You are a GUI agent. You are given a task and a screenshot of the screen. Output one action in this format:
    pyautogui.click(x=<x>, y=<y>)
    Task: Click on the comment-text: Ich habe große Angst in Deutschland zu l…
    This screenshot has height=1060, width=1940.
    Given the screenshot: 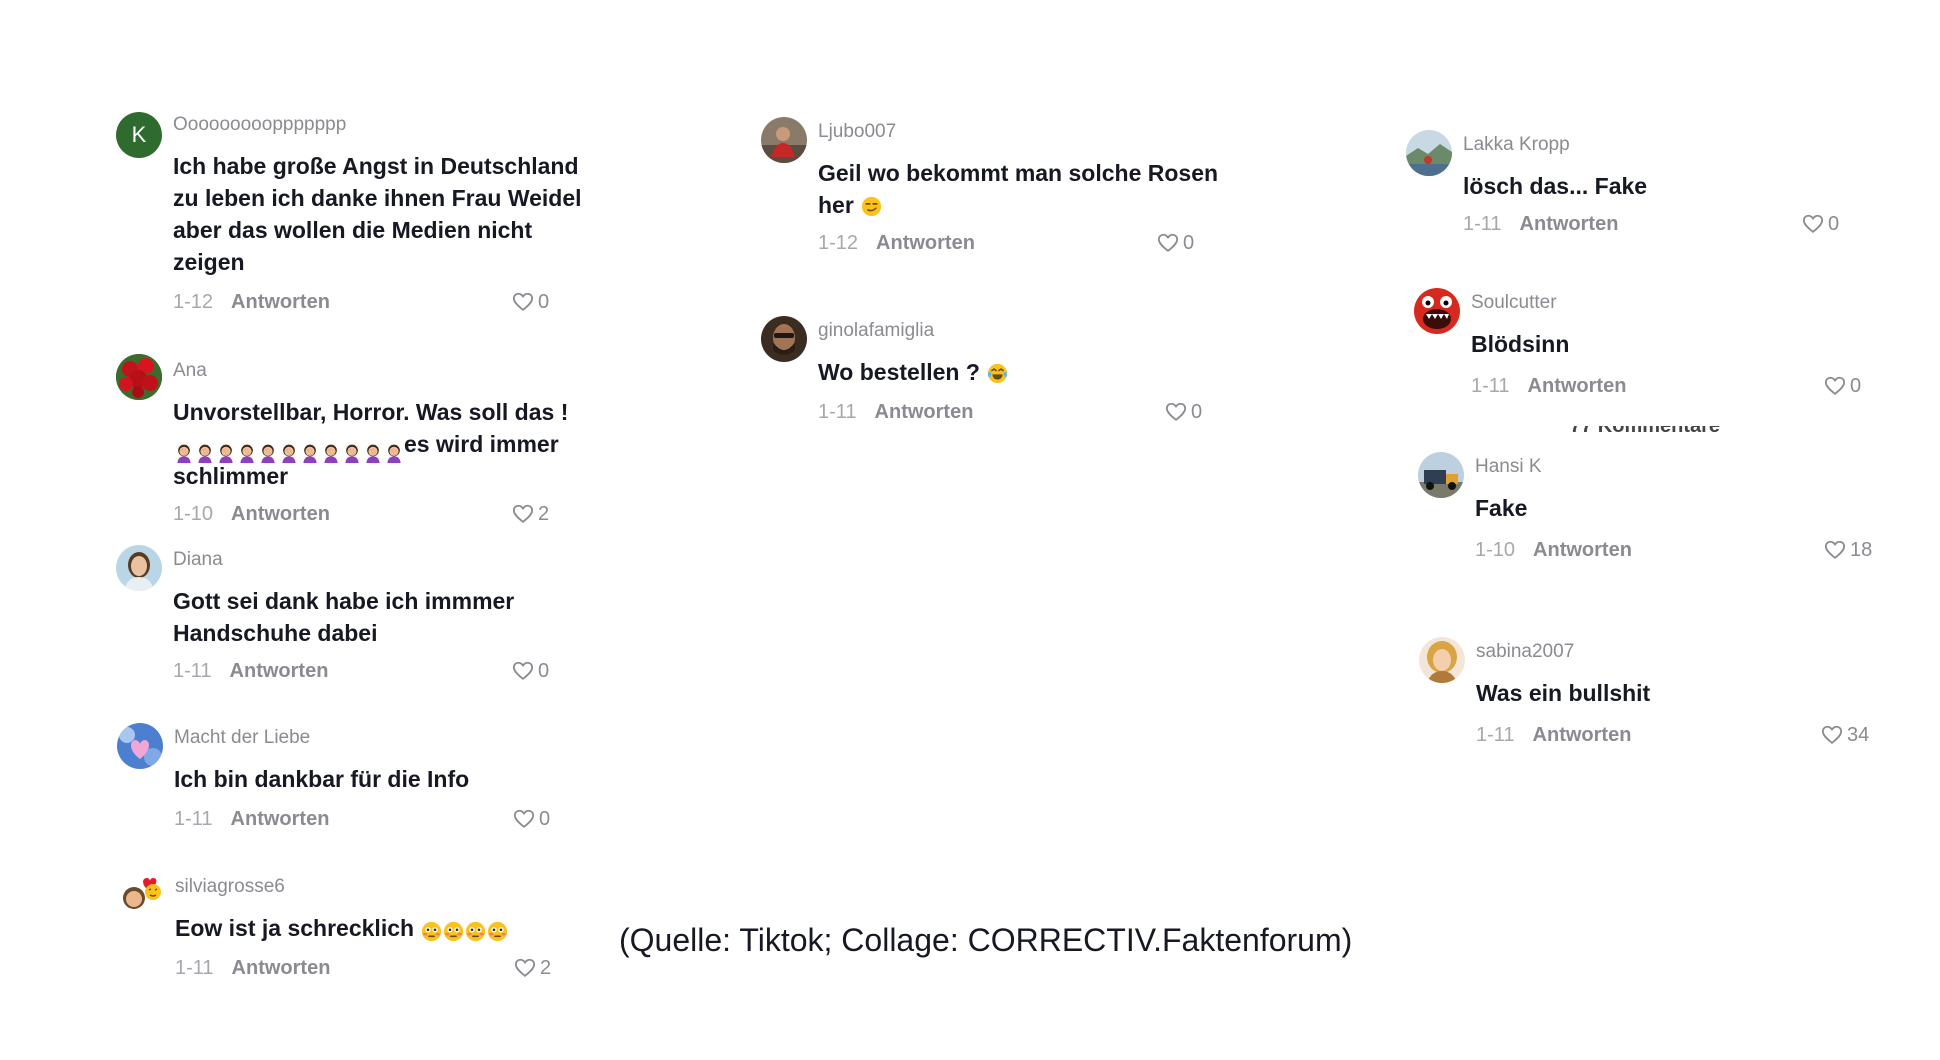 What is the action you would take?
    pyautogui.click(x=377, y=214)
    